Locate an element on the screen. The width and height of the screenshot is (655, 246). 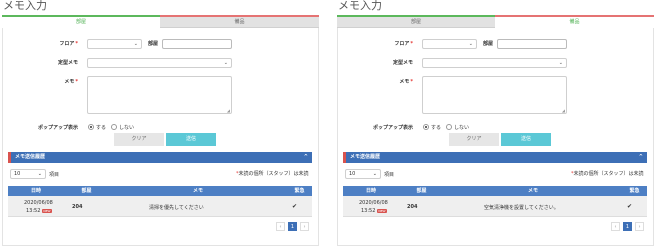
row-memo: 清掃を優先してください is located at coordinates (176, 208).